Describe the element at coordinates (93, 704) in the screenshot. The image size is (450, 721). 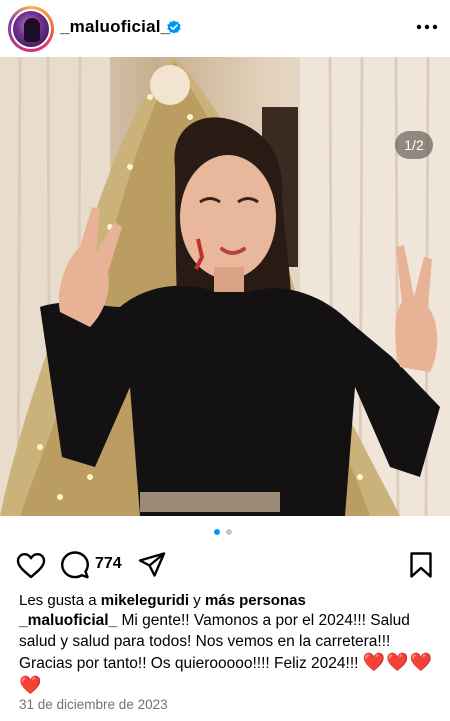
I see `post-date: 31 de diciembre de 2023` at that location.